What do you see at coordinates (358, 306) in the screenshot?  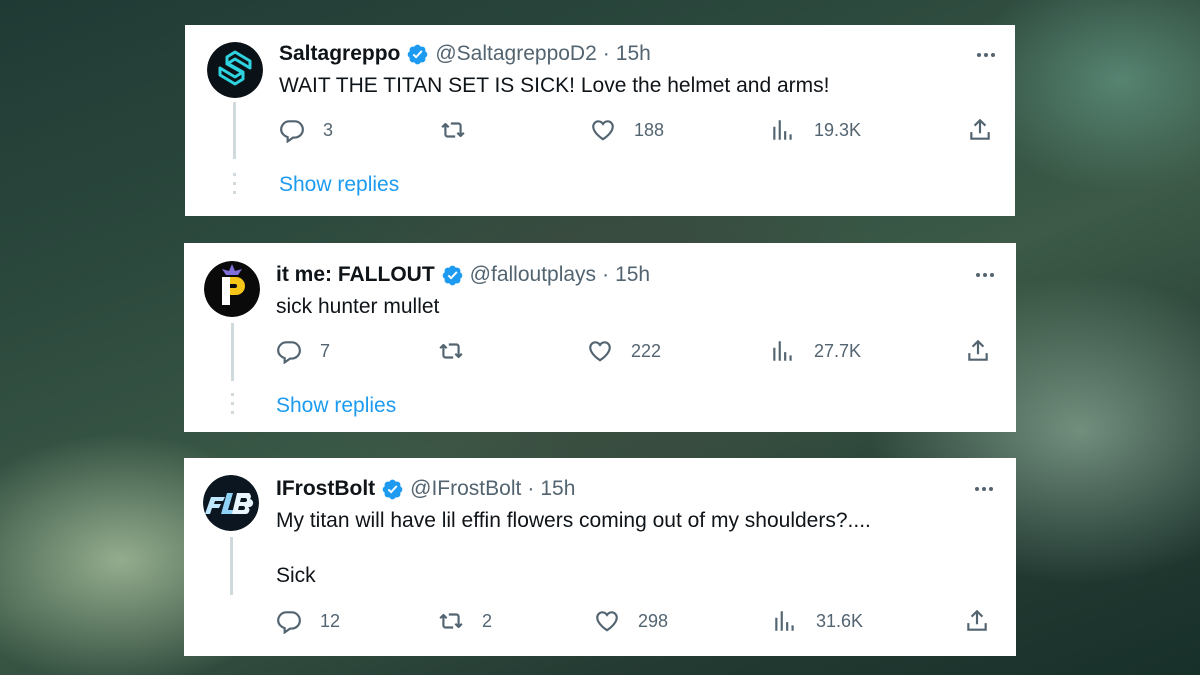 I see `tweet-text: sick hunter mullet` at bounding box center [358, 306].